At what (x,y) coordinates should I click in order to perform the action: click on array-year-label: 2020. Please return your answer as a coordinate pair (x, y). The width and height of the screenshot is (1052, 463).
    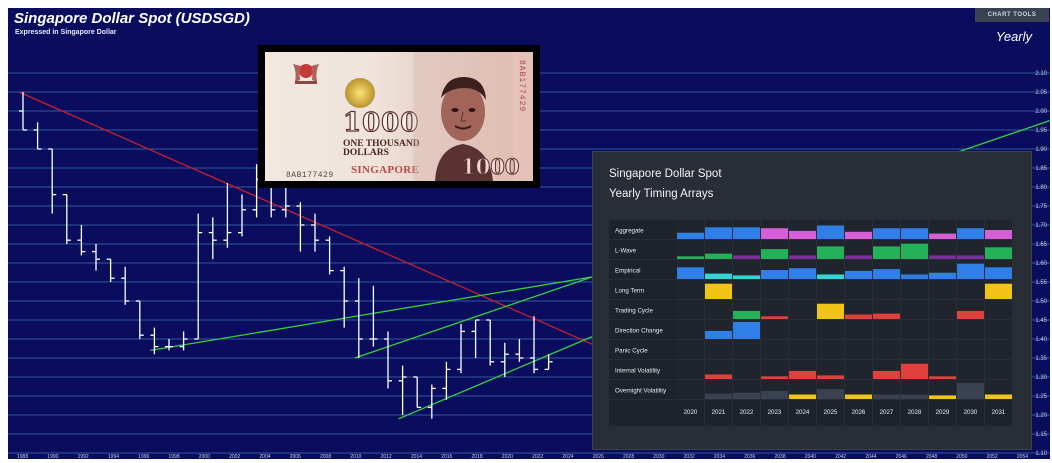
    Looking at the image, I should click on (691, 412).